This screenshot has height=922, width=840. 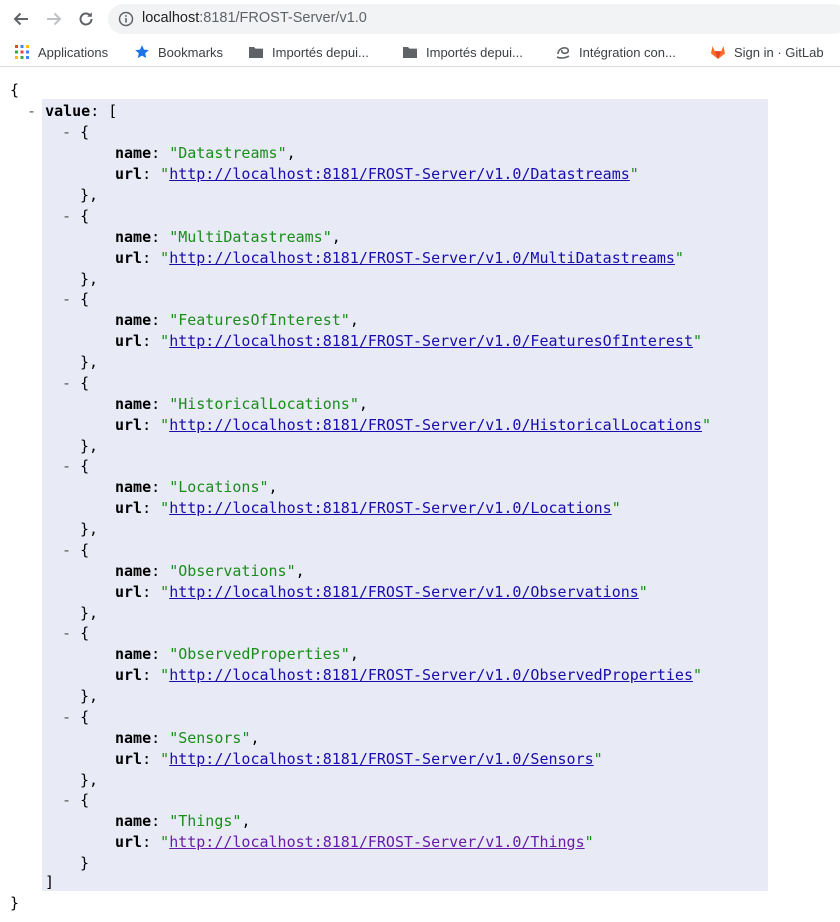 What do you see at coordinates (250, 237) in the screenshot?
I see `name-value: "MultiDatastreams"` at bounding box center [250, 237].